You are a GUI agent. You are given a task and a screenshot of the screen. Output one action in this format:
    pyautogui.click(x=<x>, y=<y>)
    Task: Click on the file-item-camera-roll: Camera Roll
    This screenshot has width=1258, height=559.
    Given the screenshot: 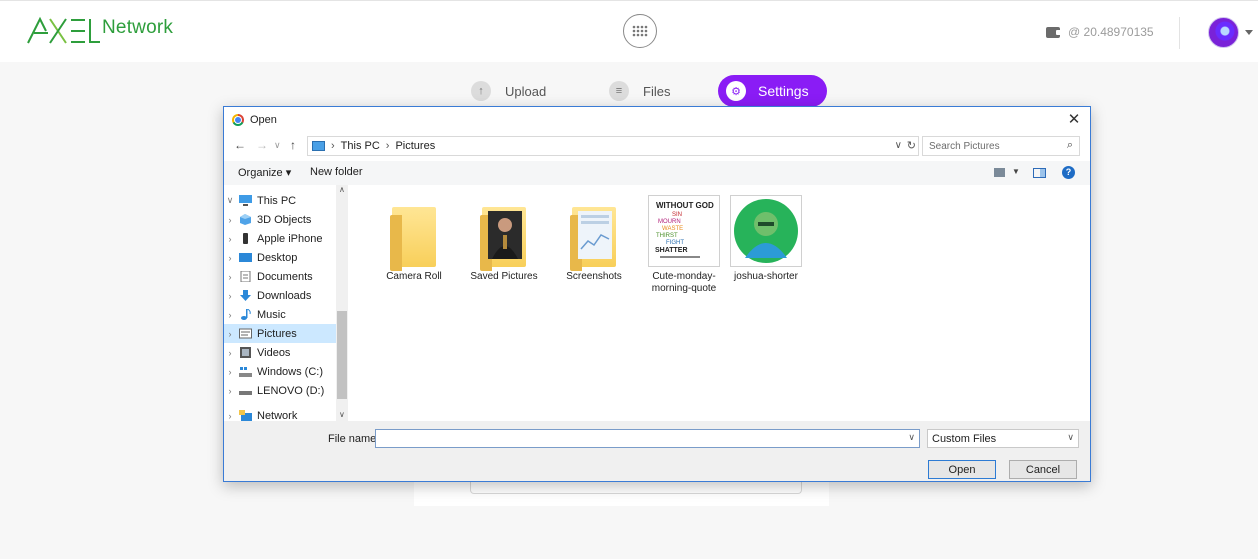 What is the action you would take?
    pyautogui.click(x=414, y=238)
    